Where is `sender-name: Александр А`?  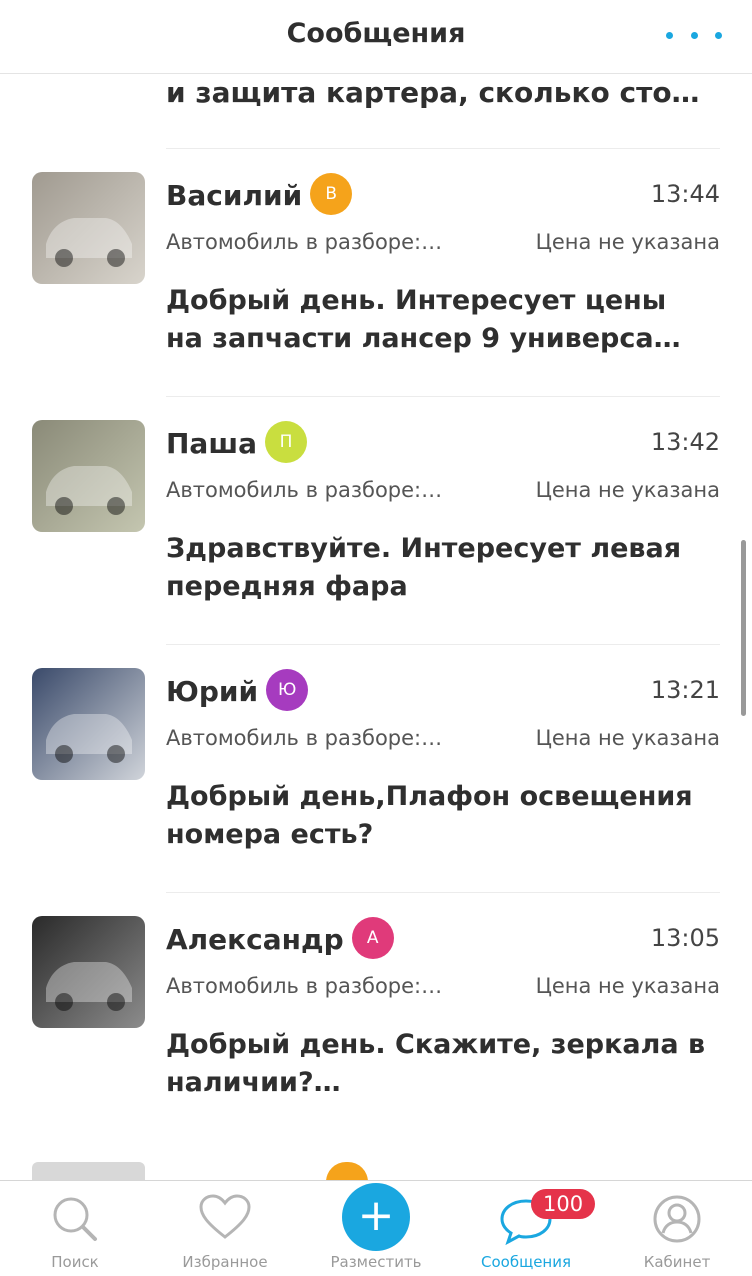
sender-name: Александр А is located at coordinates (280, 939).